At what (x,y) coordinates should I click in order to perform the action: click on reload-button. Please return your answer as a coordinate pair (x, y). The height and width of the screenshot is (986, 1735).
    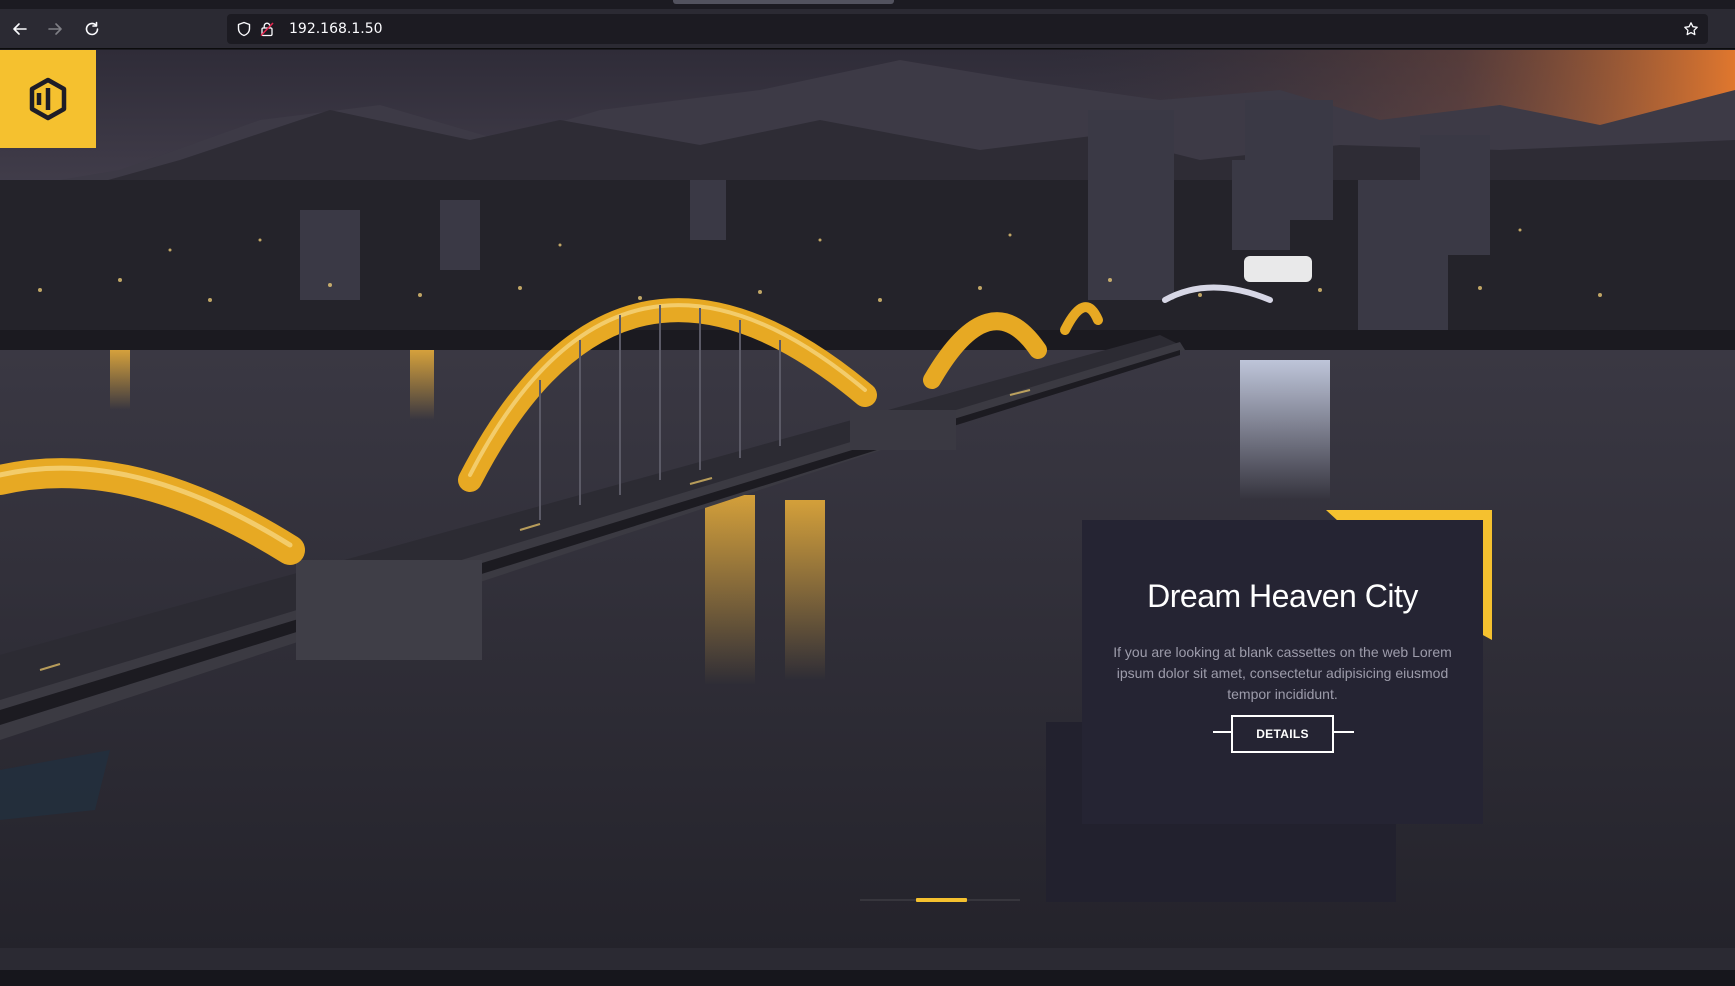
    Looking at the image, I should click on (92, 29).